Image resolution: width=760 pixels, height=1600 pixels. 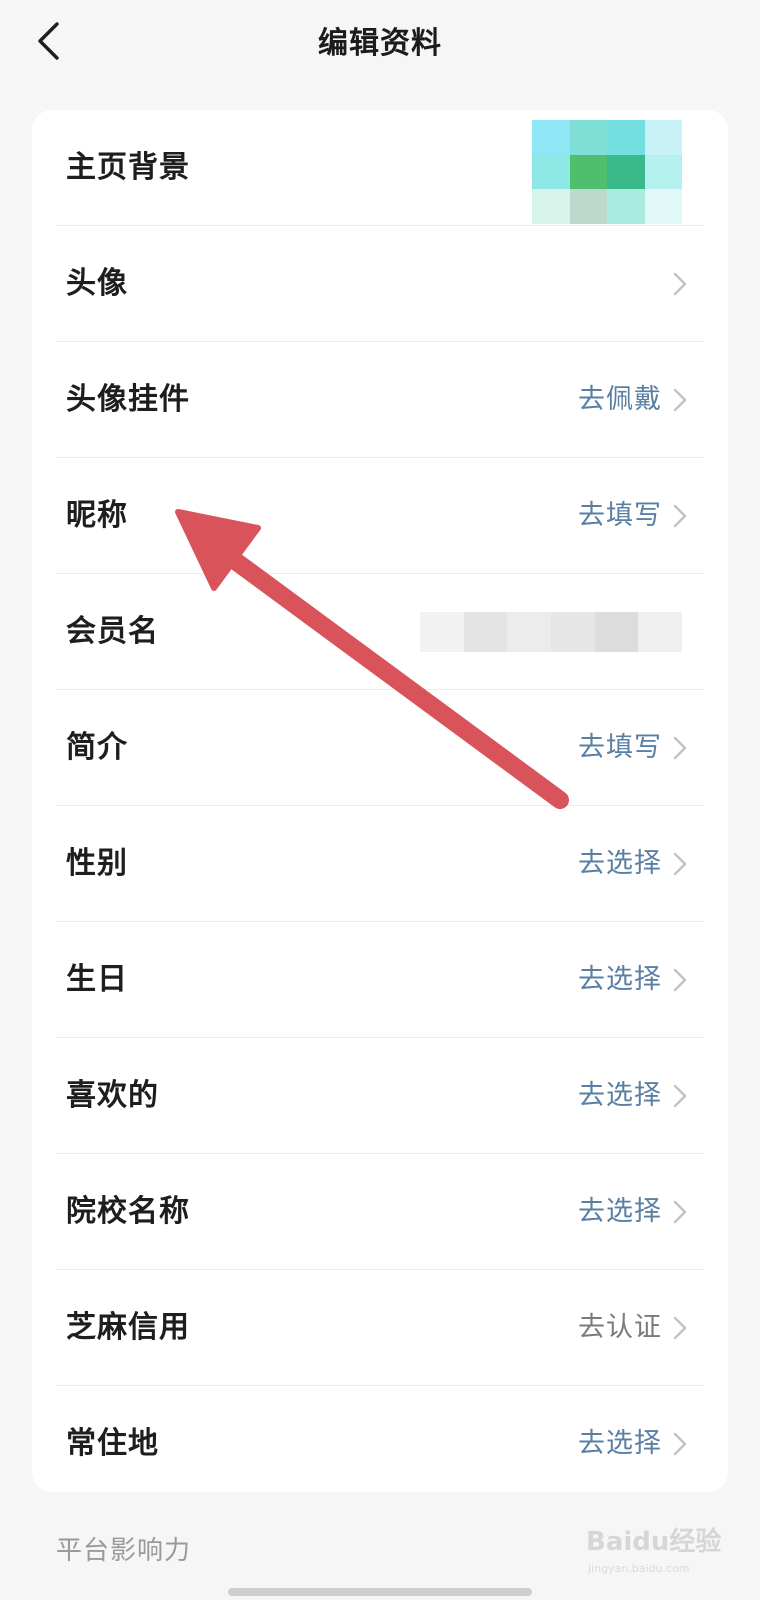 I want to click on row-action-text: 去认证, so click(x=620, y=1327).